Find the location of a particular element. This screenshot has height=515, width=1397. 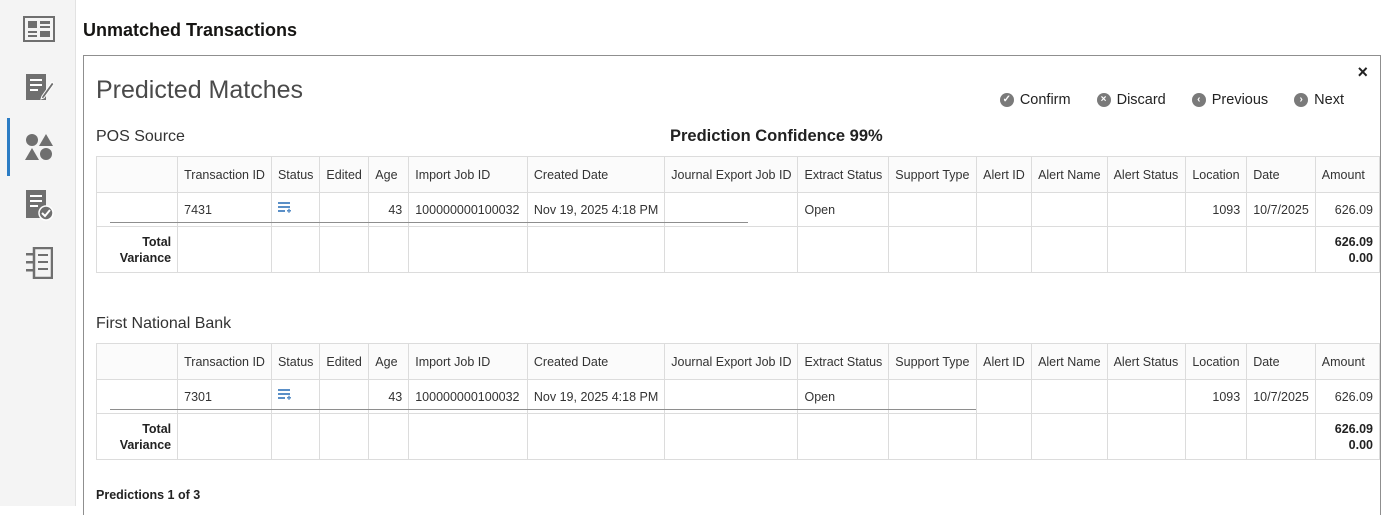

discard-button: × Discard is located at coordinates (1131, 100).